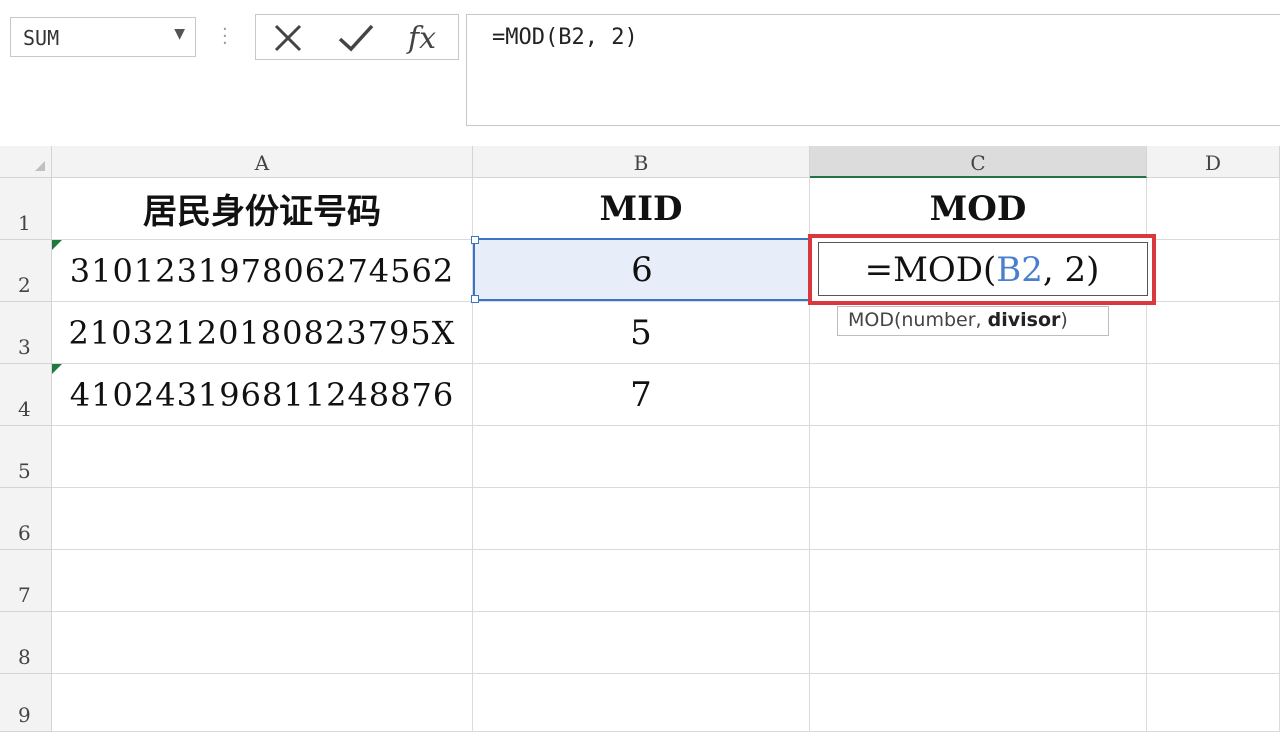 The width and height of the screenshot is (1280, 732). I want to click on cell-formula: =MOD(B2, 2), so click(982, 269).